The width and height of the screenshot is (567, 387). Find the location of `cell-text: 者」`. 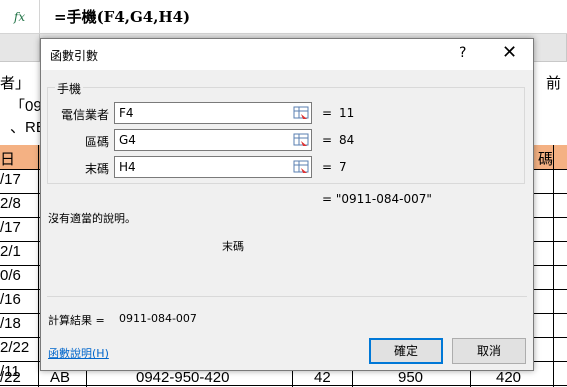

cell-text: 者」 is located at coordinates (15, 83).